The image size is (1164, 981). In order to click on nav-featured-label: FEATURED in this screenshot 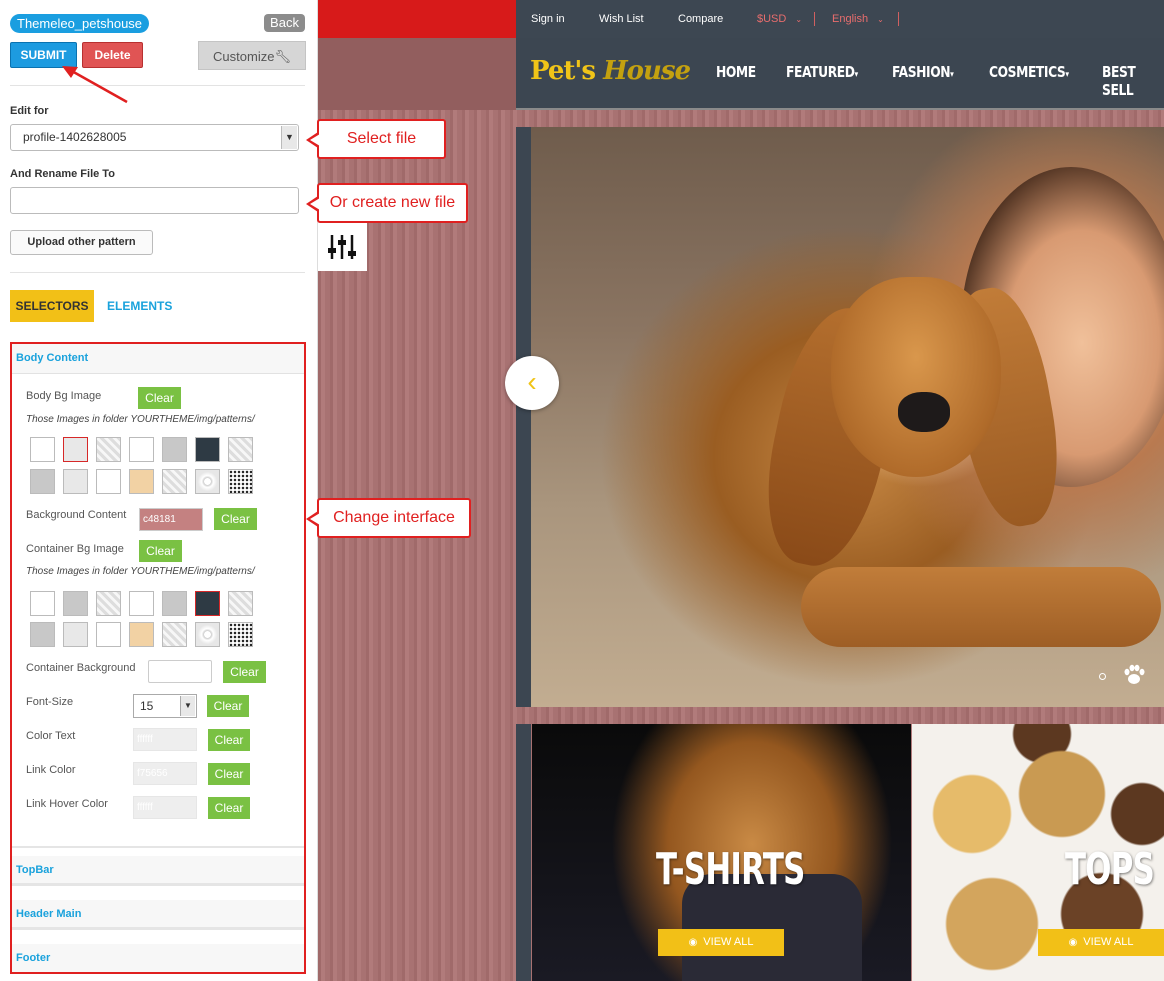, I will do `click(820, 72)`.